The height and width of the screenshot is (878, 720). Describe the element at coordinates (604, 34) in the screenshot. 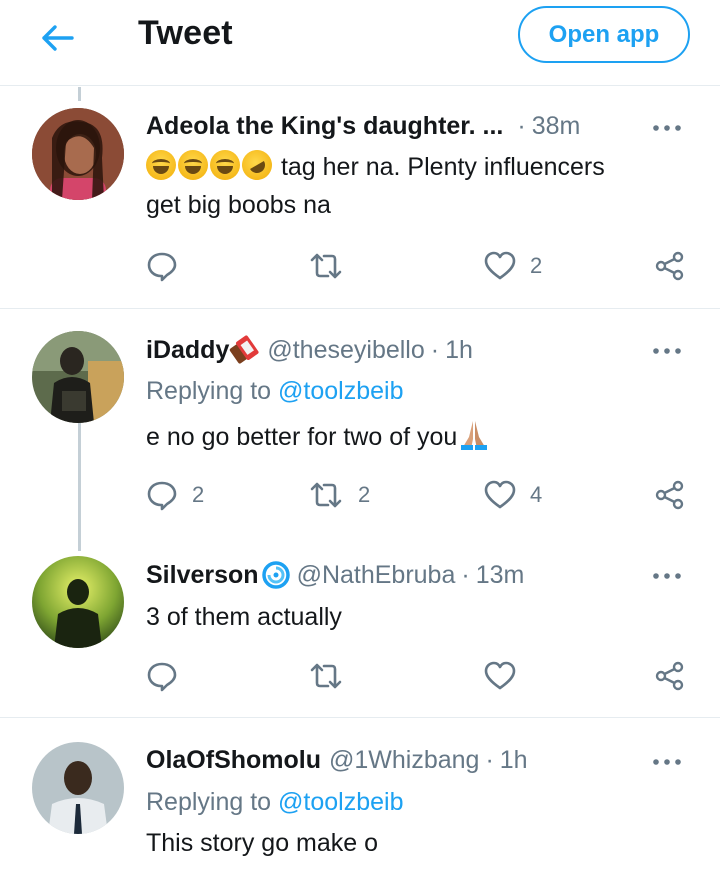

I see `open-app-button: Open app` at that location.